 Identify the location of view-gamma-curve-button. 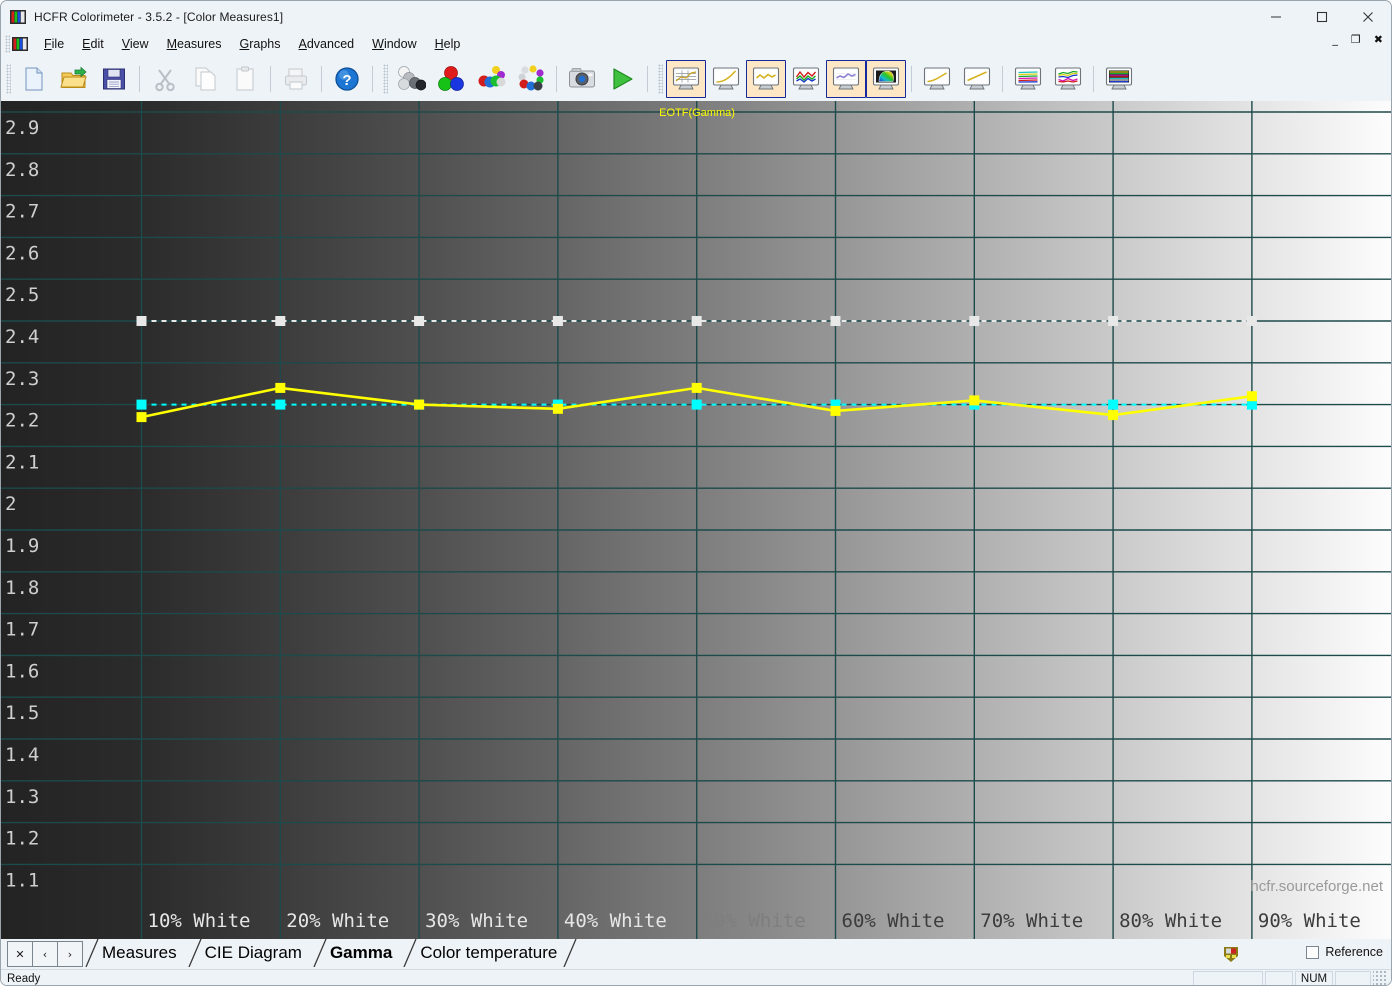
(766, 78).